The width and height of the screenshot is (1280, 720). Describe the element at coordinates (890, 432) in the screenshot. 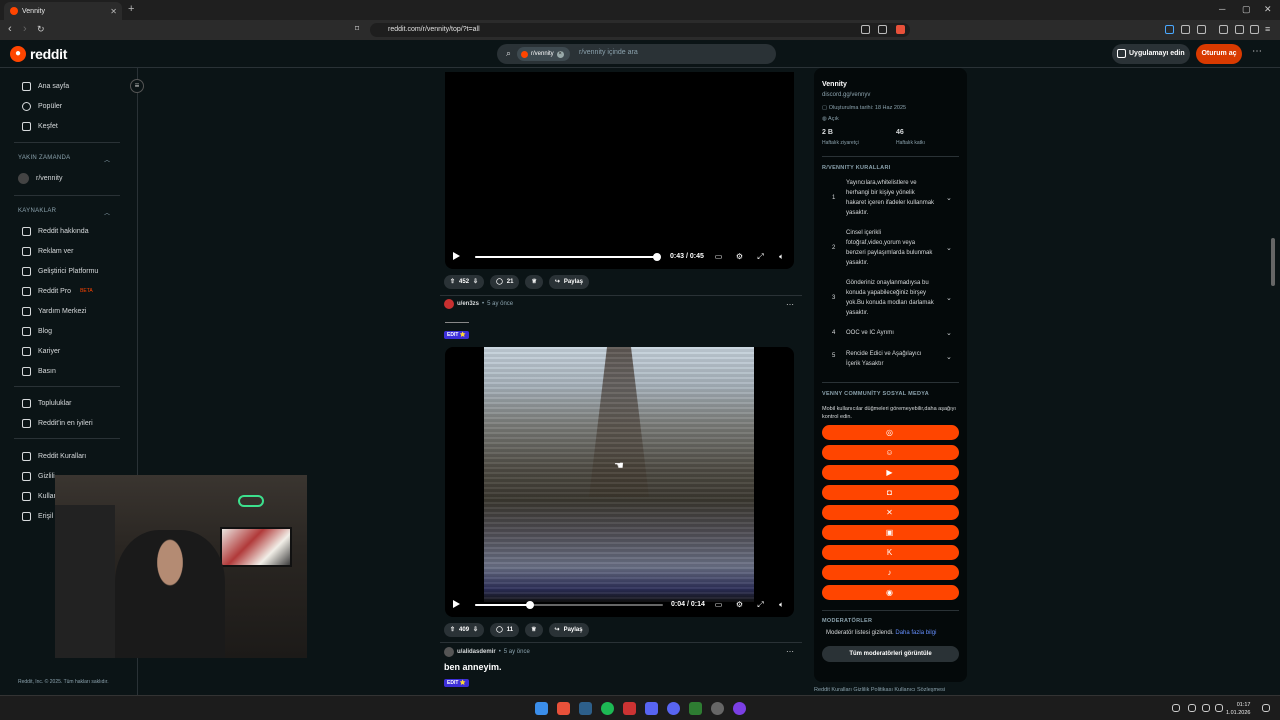

I see `web-link-button: ◎` at that location.